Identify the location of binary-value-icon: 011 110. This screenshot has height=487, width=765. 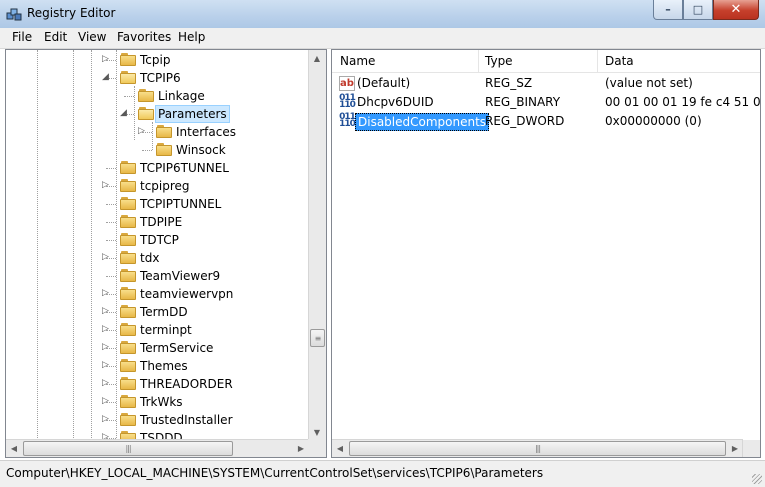
(347, 101).